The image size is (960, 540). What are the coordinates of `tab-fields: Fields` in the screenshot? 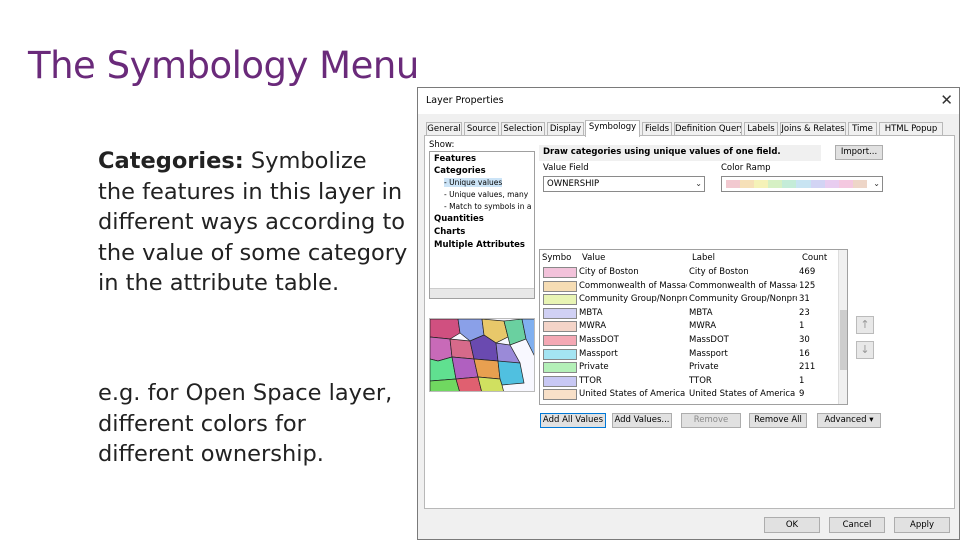 It's located at (657, 129).